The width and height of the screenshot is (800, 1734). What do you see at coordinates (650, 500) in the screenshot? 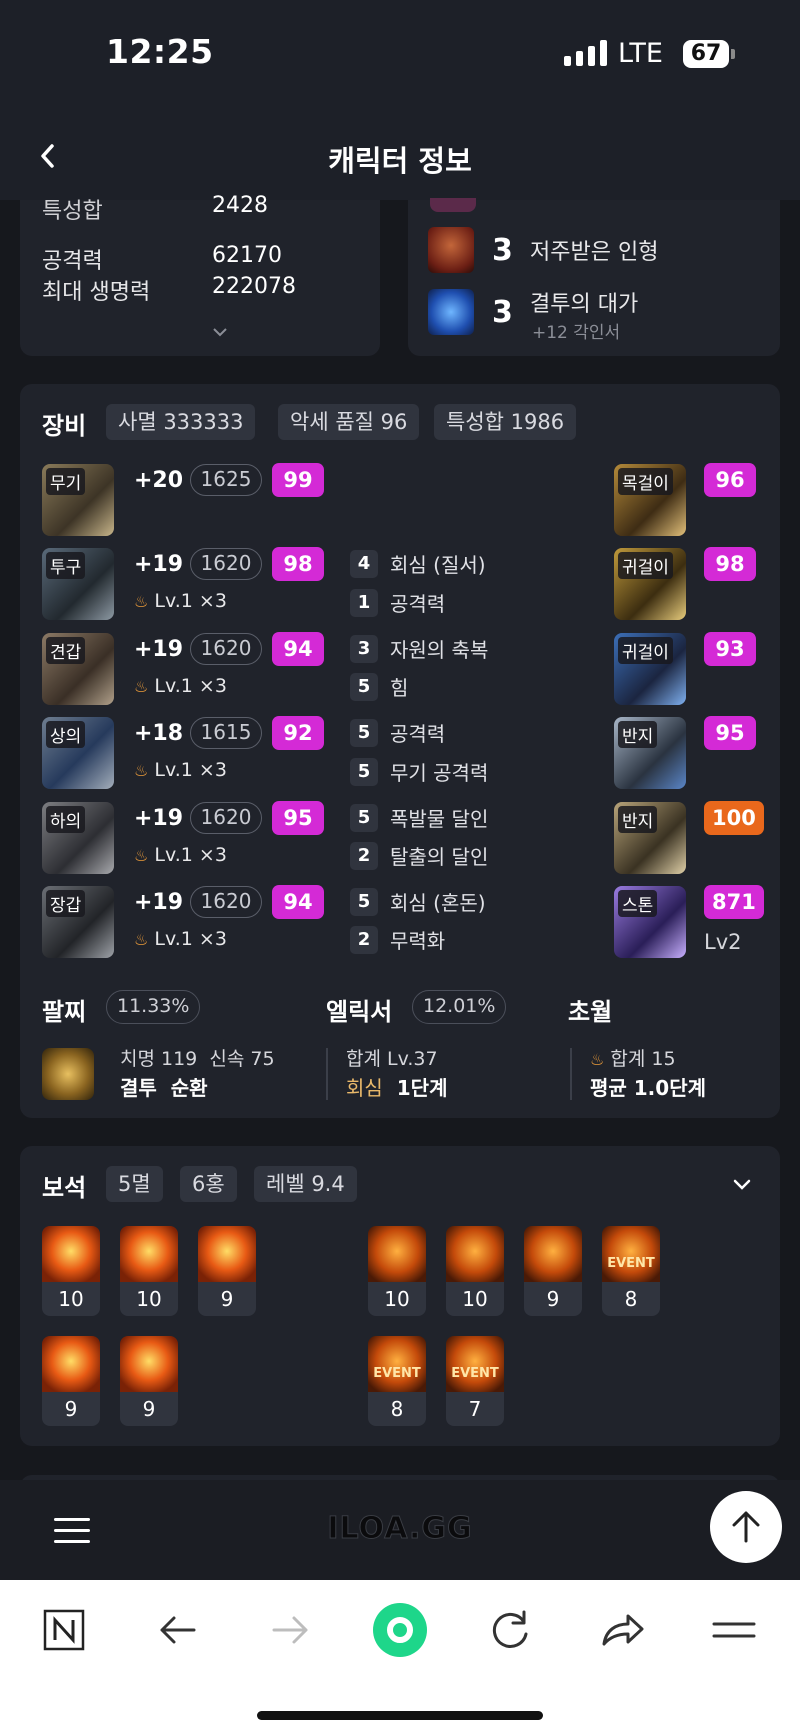
I see `necklace-icon: 목걸이` at bounding box center [650, 500].